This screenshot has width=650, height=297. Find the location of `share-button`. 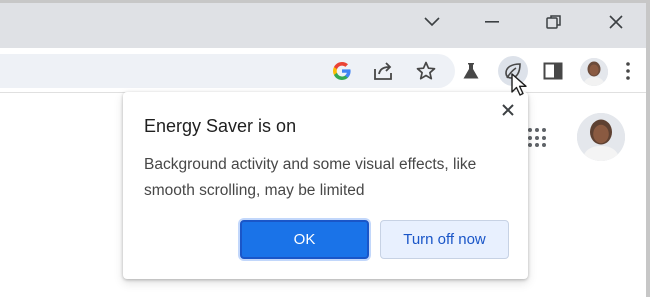

share-button is located at coordinates (384, 71).